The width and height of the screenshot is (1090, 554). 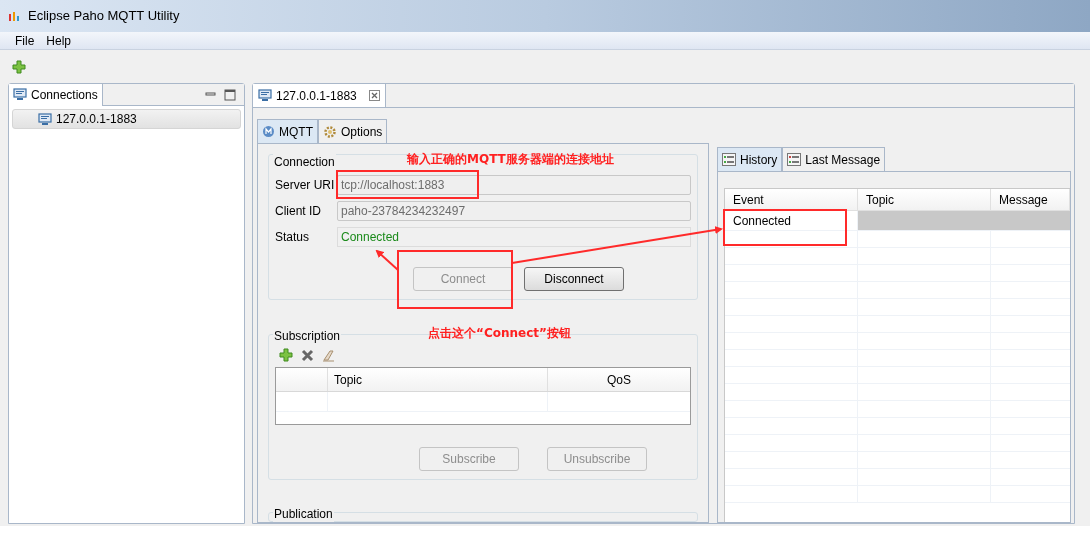 I want to click on annotation-text: 输入正确的MQTT服务器端的连接地址, so click(x=510, y=159).